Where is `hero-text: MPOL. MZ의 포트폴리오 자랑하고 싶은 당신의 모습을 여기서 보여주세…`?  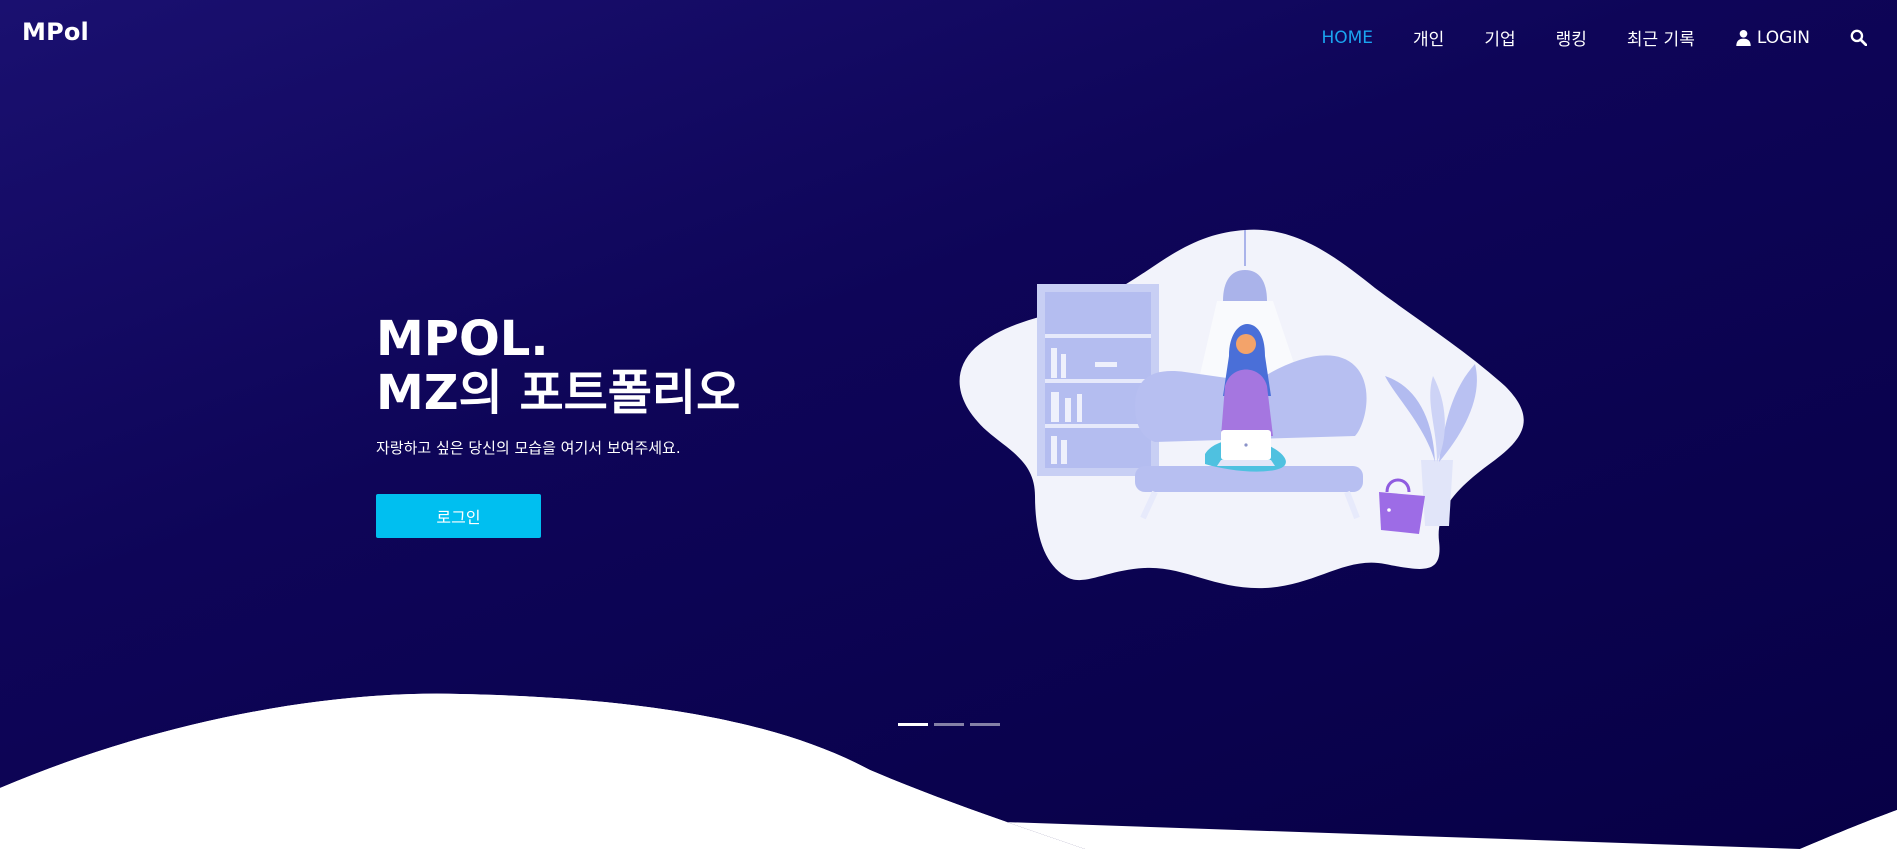 hero-text: MPOL. MZ의 포트폴리오 자랑하고 싶은 당신의 모습을 여기서 보여주세… is located at coordinates (558, 385).